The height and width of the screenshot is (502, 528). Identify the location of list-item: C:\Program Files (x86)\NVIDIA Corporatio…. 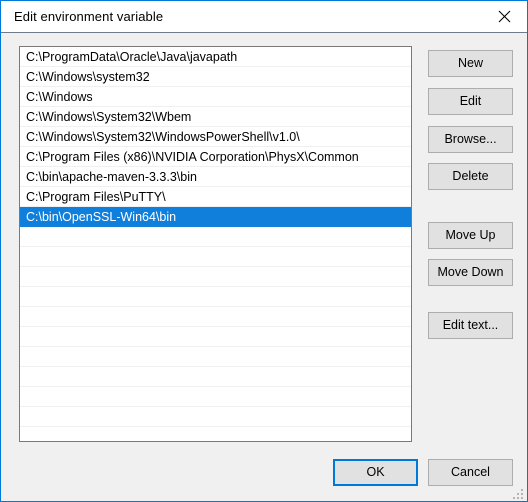
(215, 157).